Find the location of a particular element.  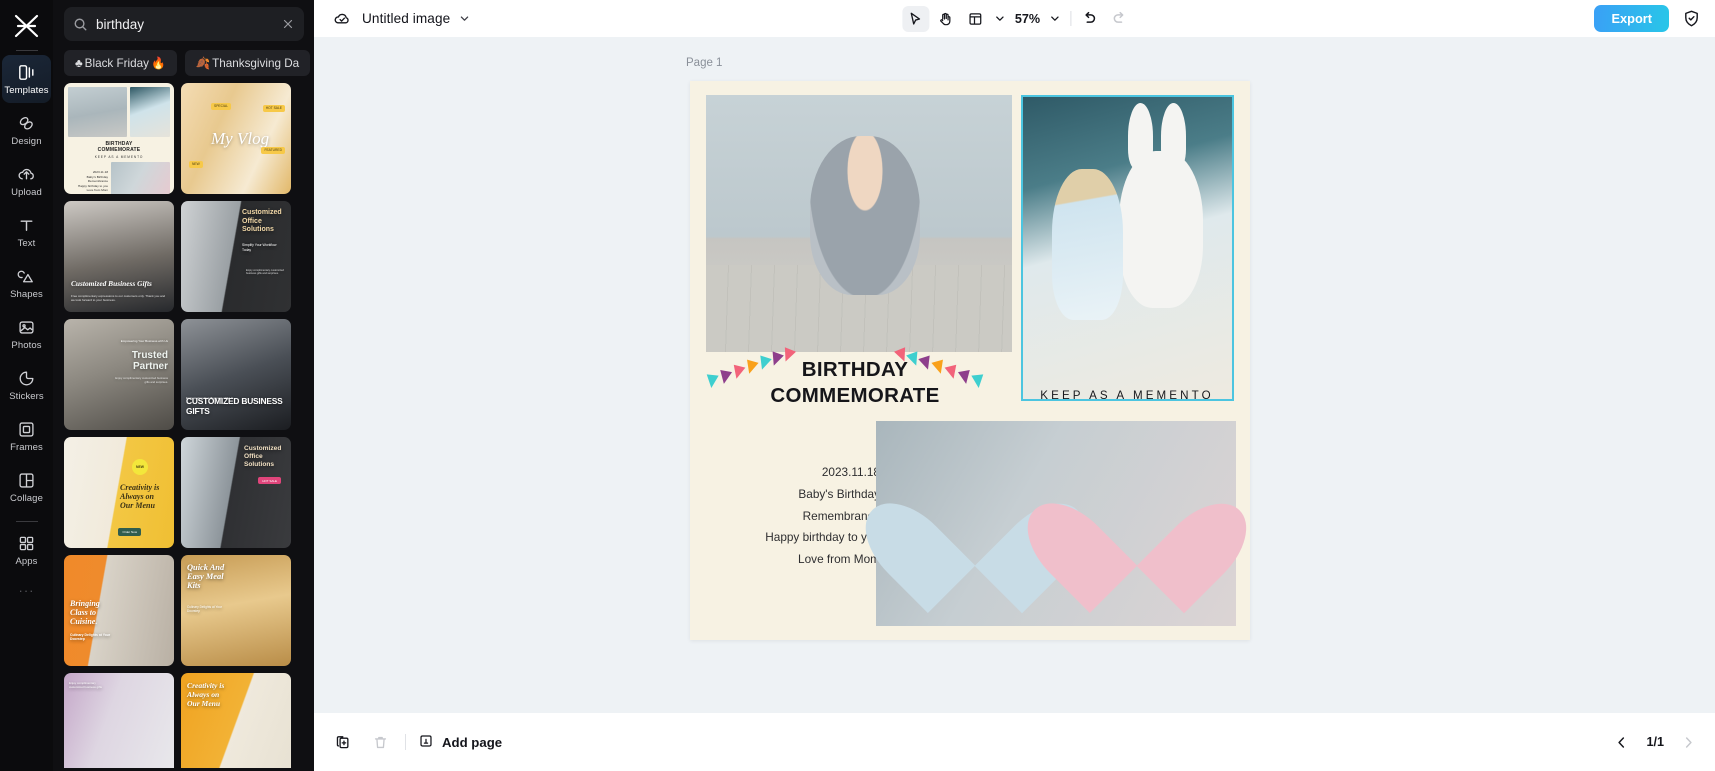

design-image-girl-with-bunny is located at coordinates (1127, 248).